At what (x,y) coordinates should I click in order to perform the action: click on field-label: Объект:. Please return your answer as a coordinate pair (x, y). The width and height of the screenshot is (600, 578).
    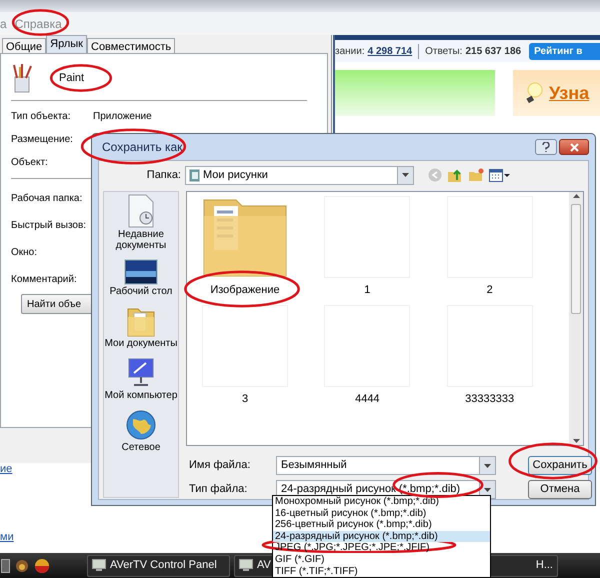
    Looking at the image, I should click on (30, 162).